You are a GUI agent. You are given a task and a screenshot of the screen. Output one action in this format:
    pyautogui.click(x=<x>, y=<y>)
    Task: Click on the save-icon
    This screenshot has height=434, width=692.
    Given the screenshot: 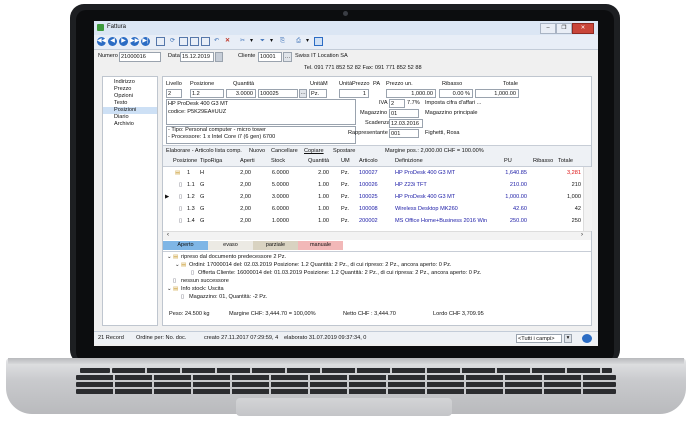 What is the action you would take?
    pyautogui.click(x=205, y=41)
    